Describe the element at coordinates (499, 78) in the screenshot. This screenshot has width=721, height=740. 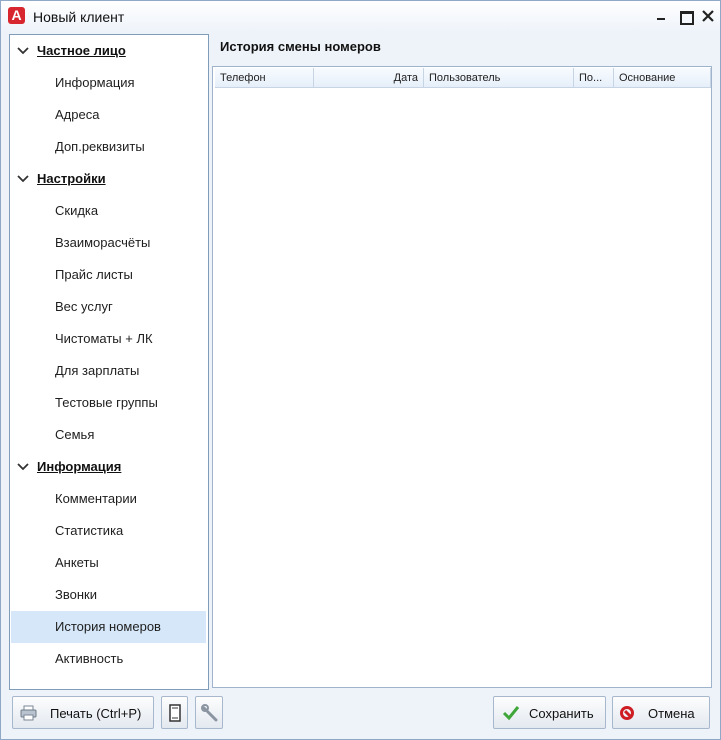
I see `column-header-user: Пользователь` at that location.